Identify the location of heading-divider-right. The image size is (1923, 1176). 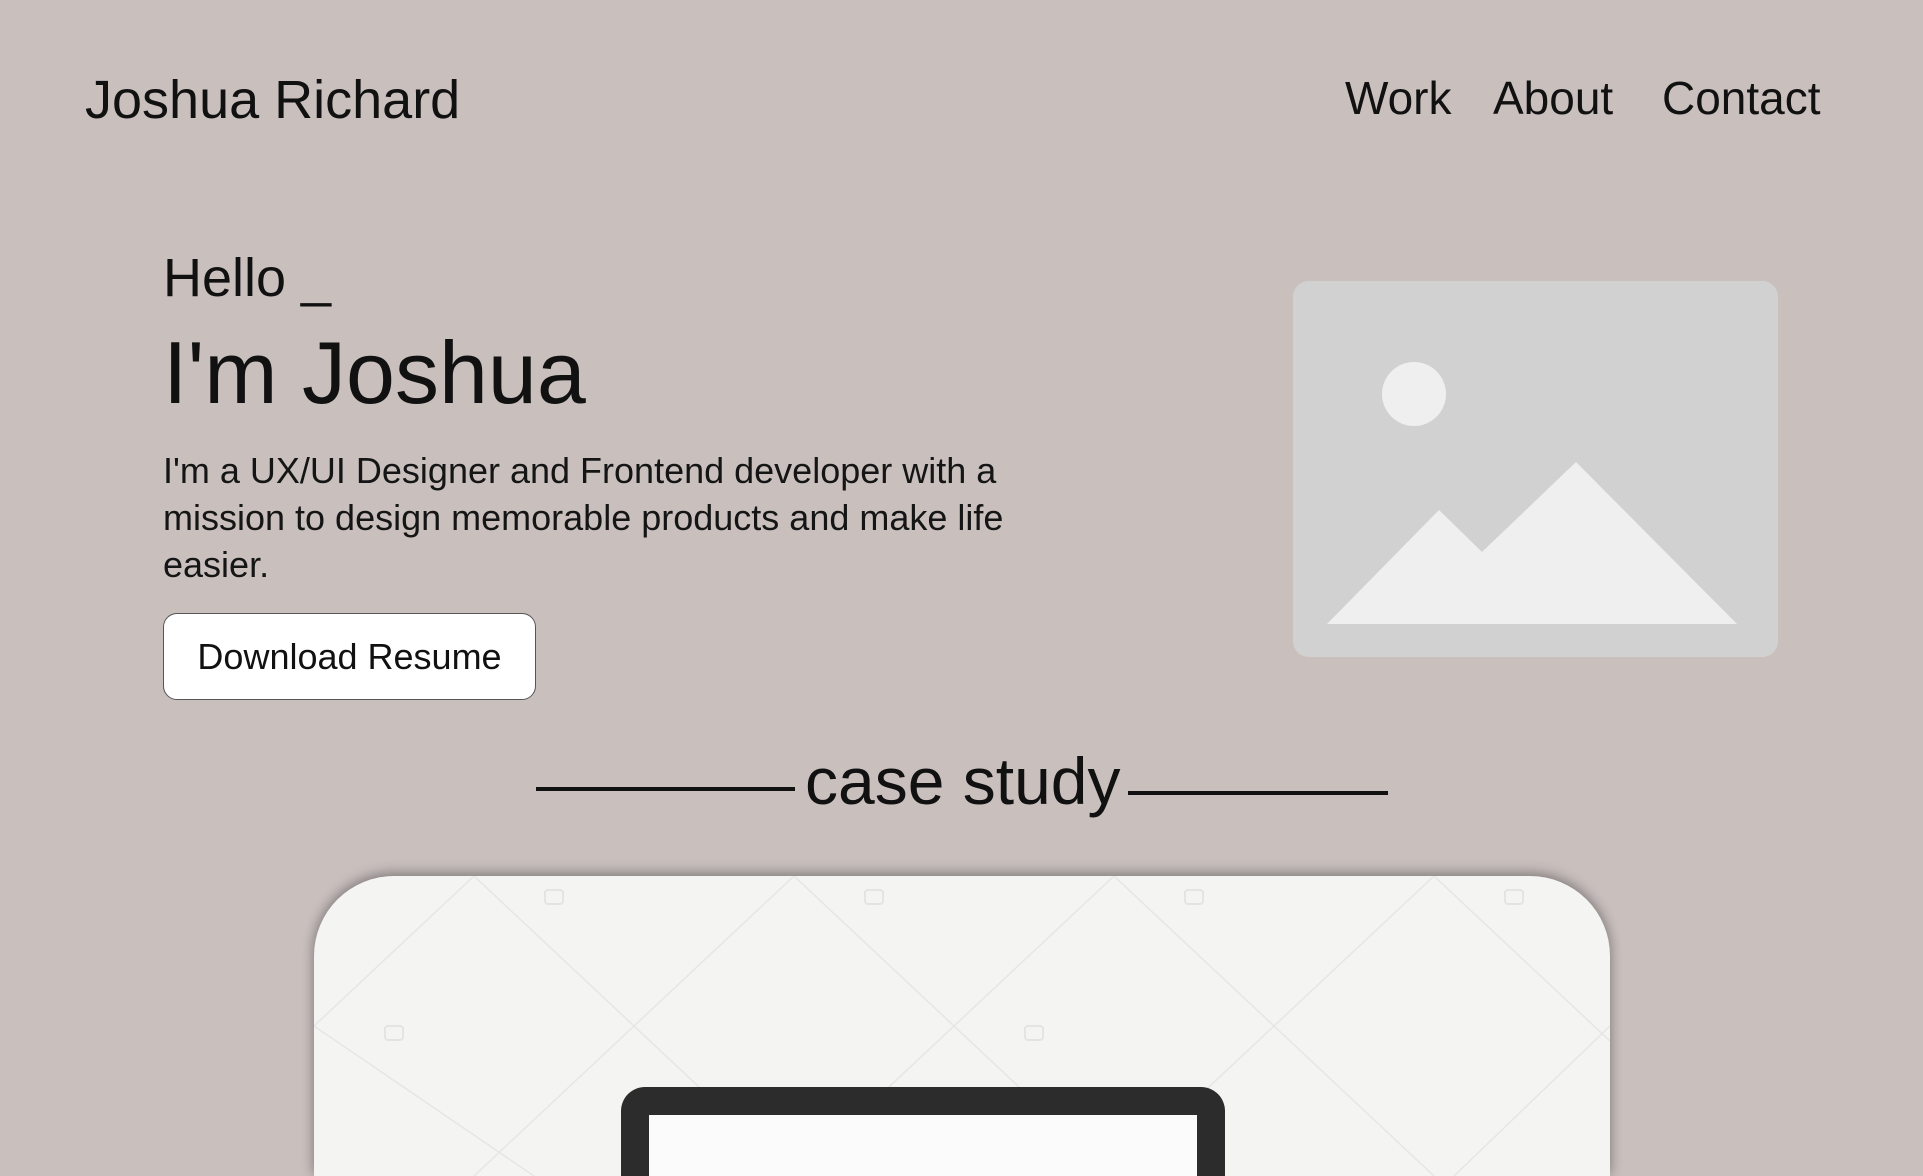
(1258, 793).